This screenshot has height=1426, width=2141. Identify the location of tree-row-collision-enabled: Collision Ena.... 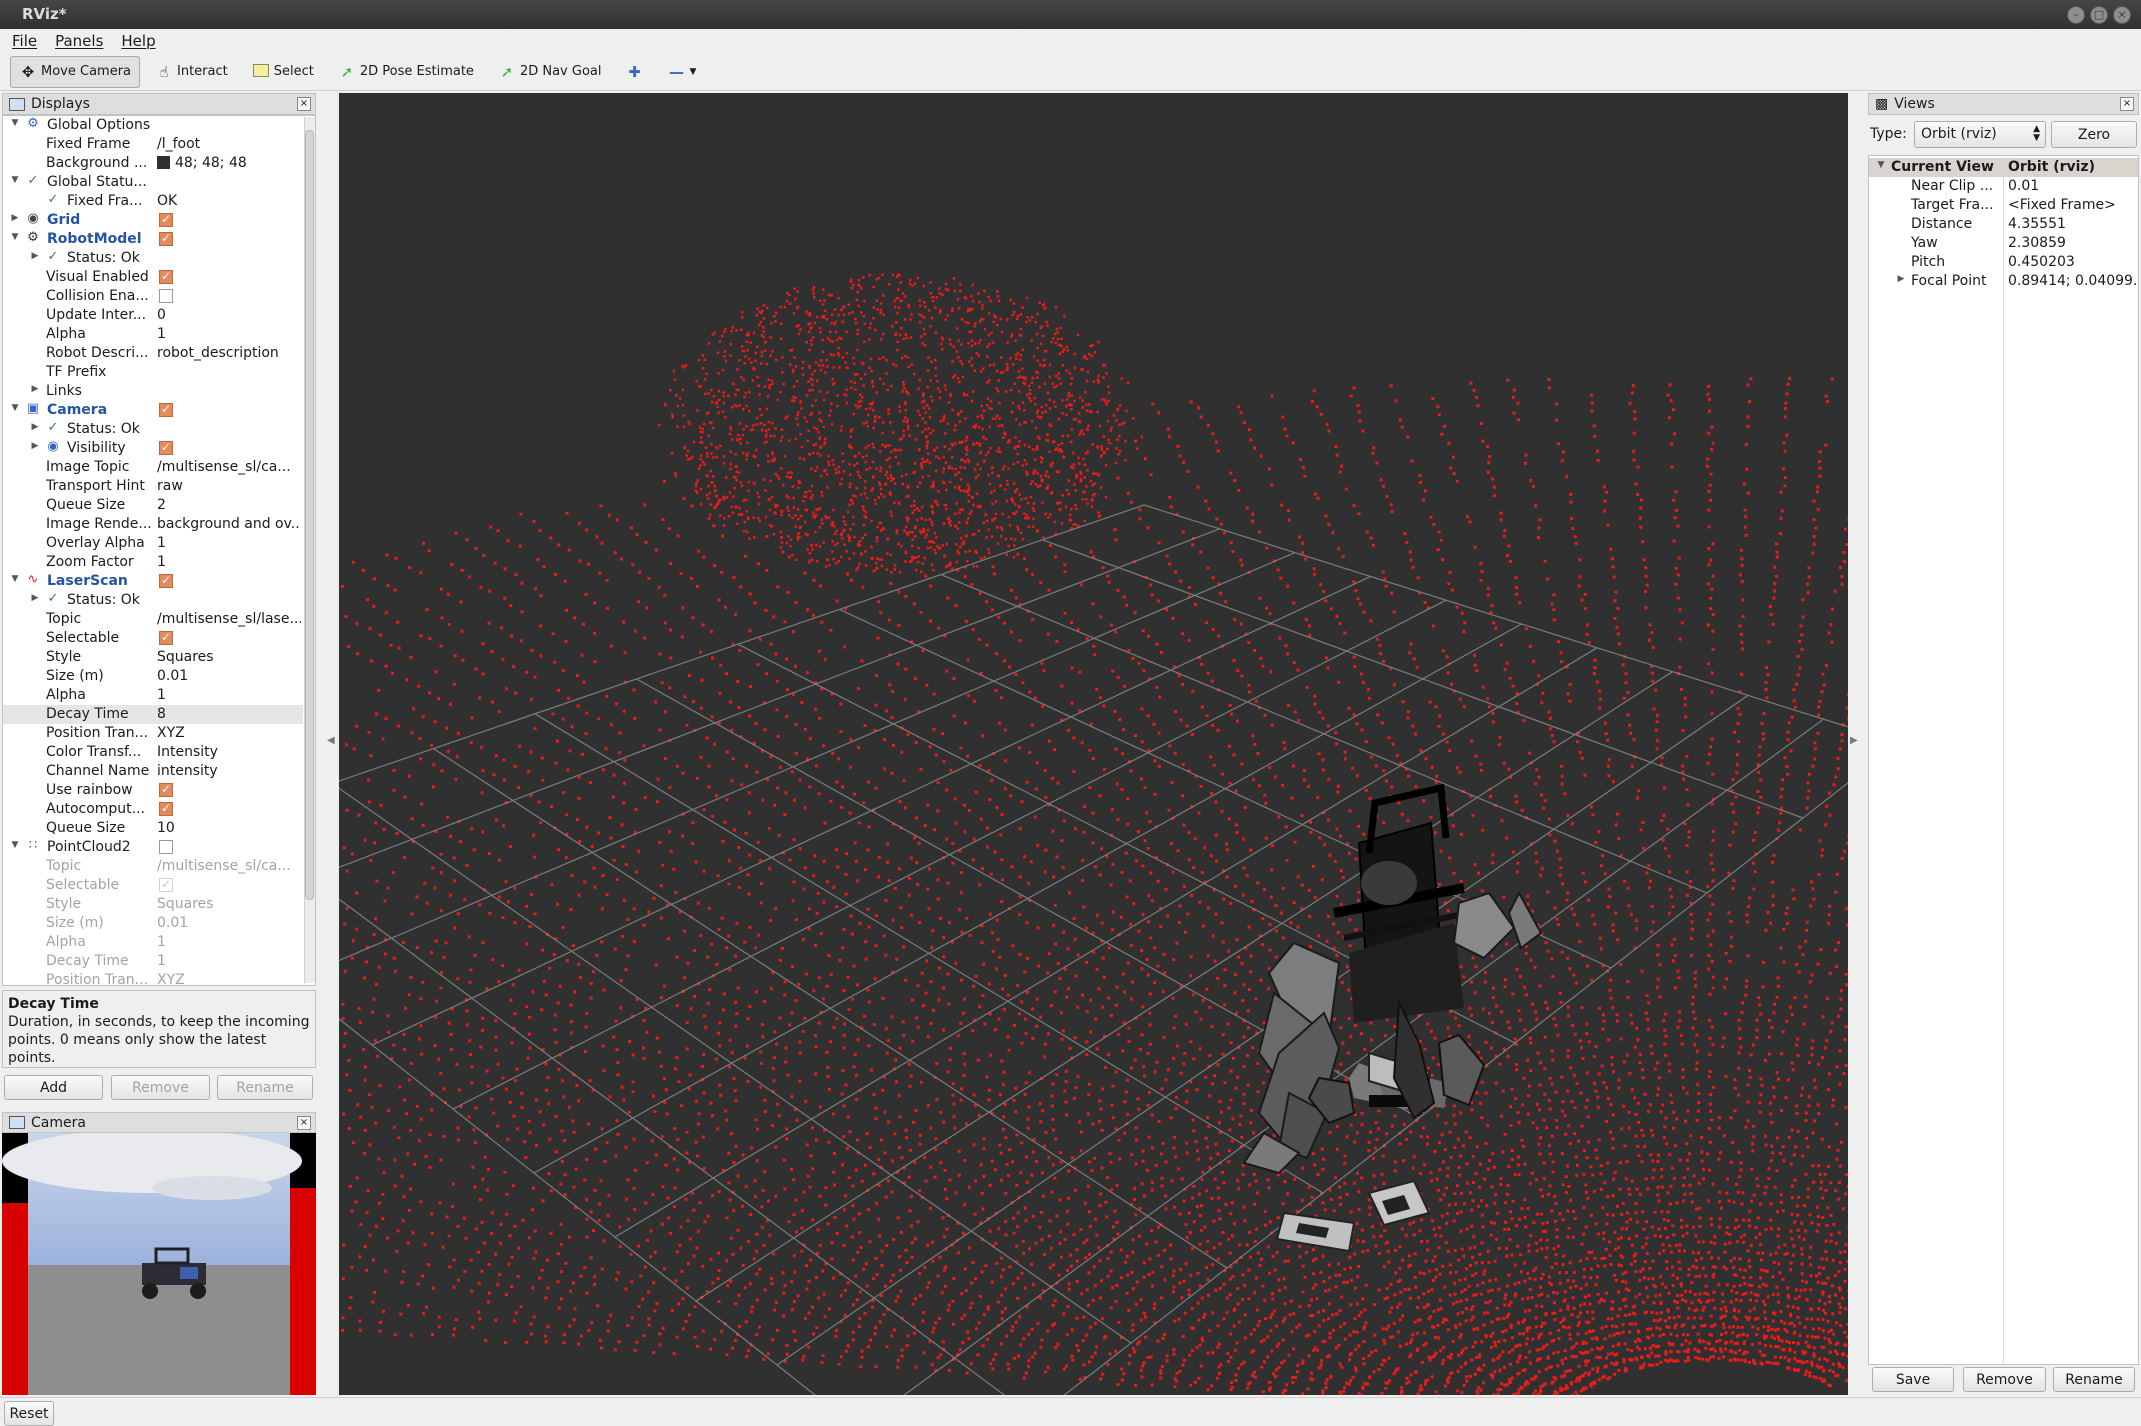
(153, 296).